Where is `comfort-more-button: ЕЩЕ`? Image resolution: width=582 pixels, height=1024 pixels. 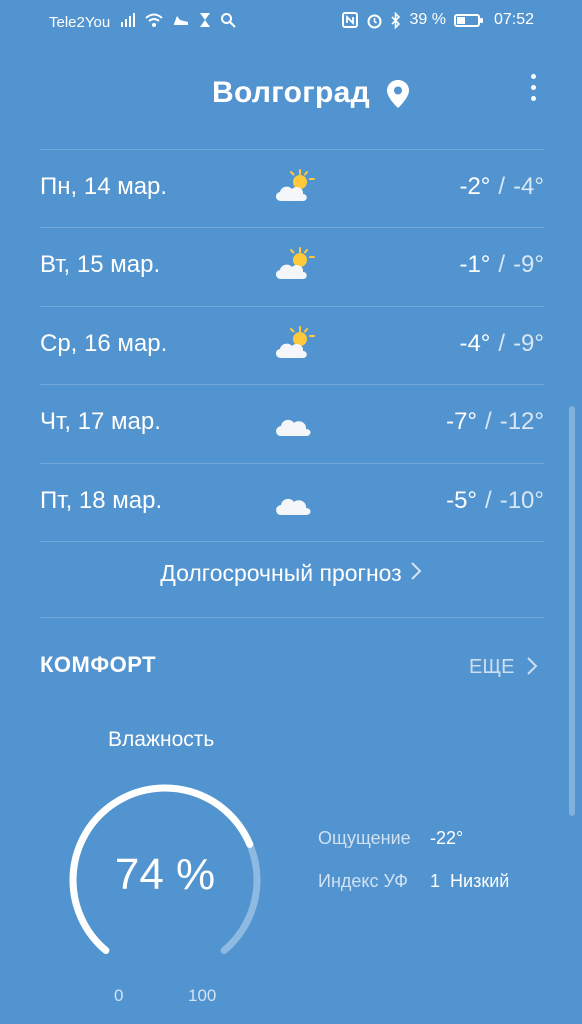 comfort-more-button: ЕЩЕ is located at coordinates (503, 667).